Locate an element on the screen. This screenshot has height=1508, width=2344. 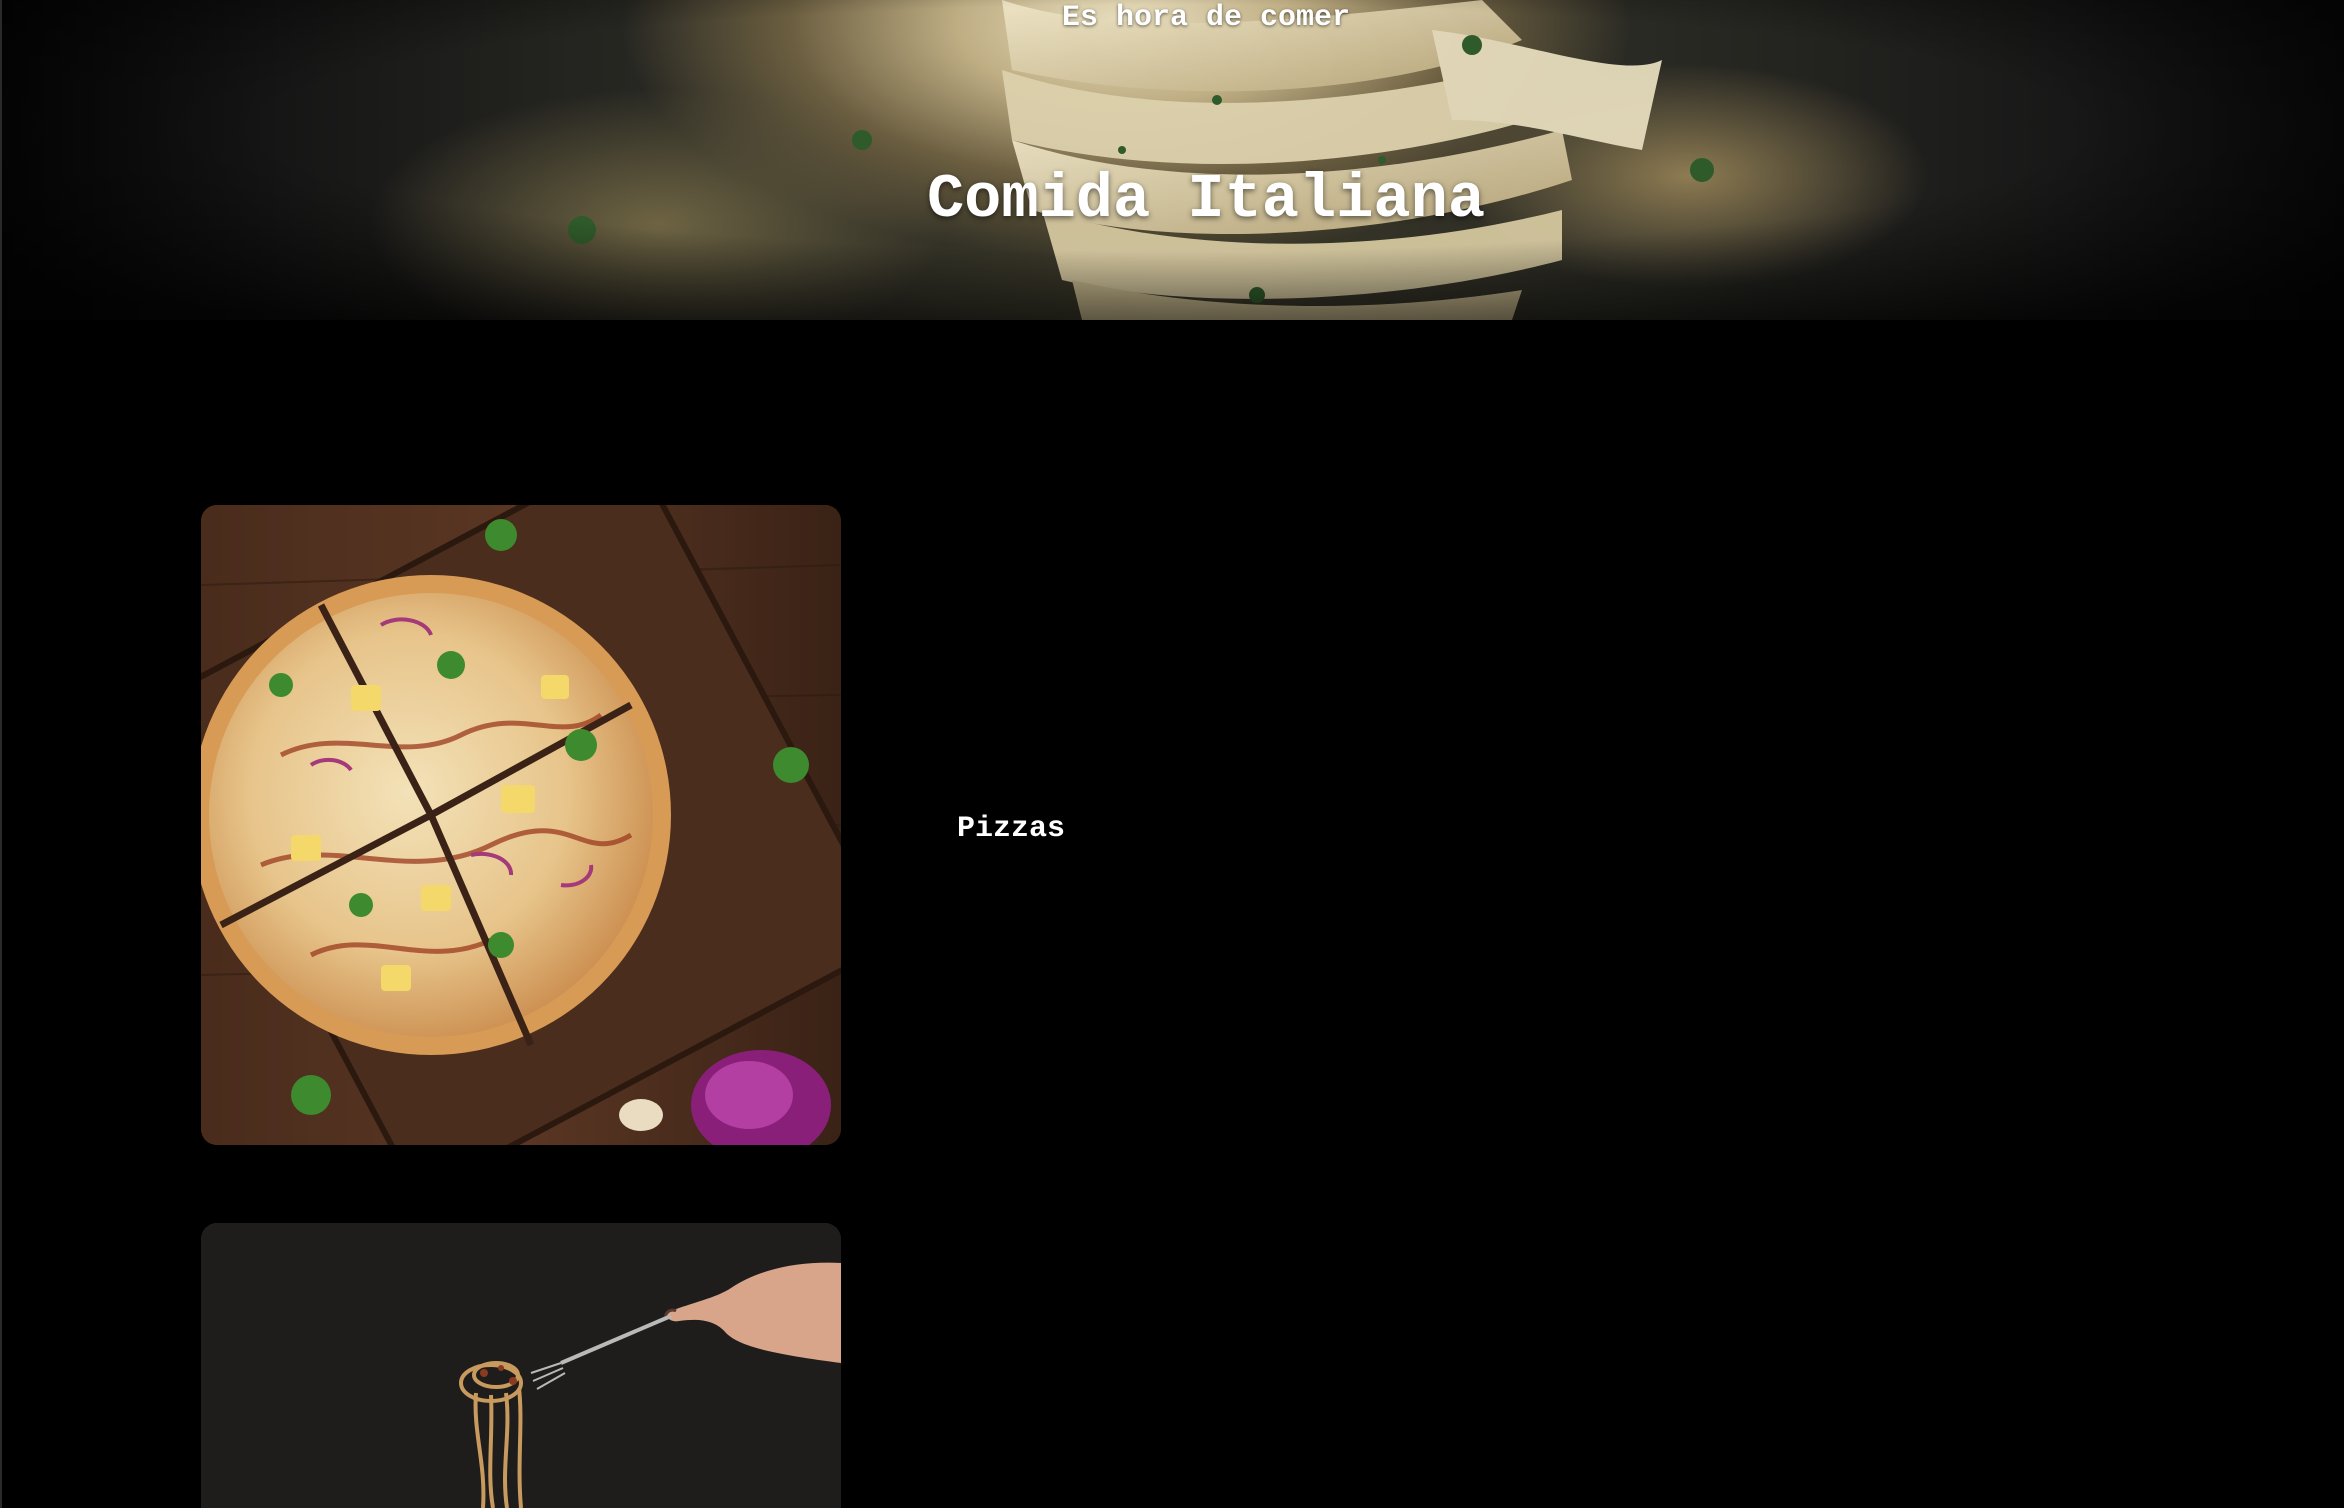
pizza-card-image is located at coordinates (521, 825).